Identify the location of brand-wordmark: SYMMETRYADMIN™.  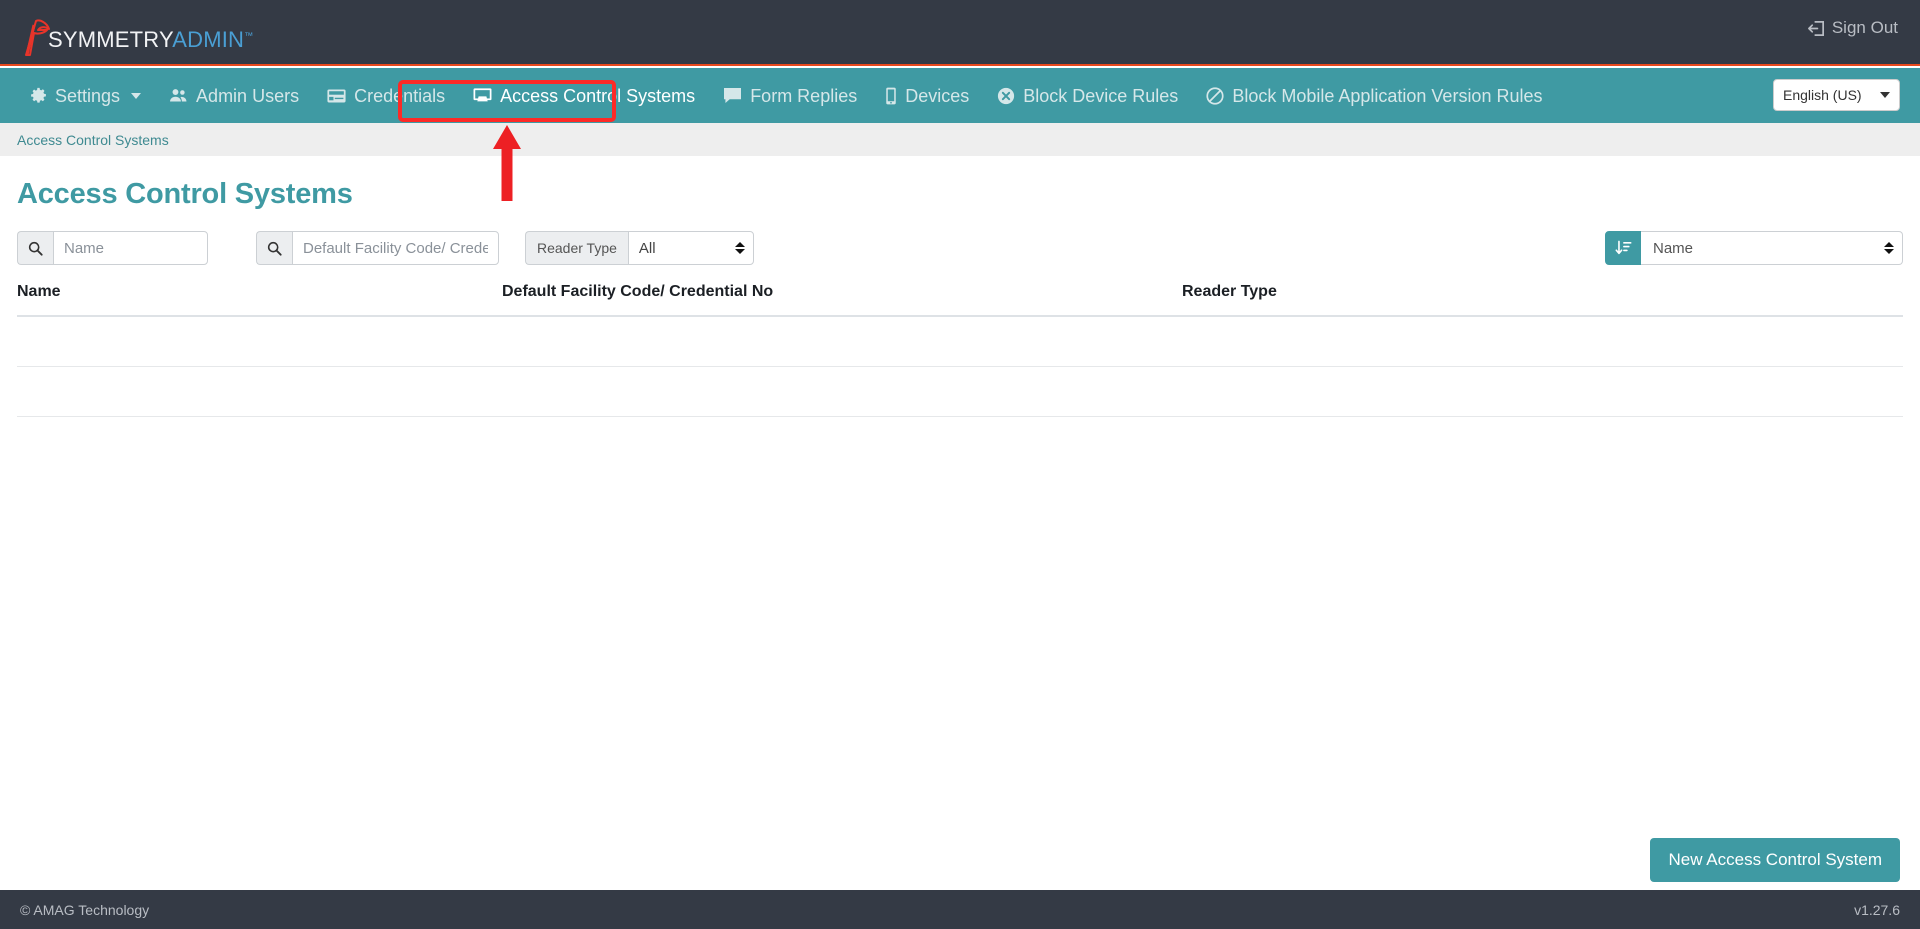
(150, 40).